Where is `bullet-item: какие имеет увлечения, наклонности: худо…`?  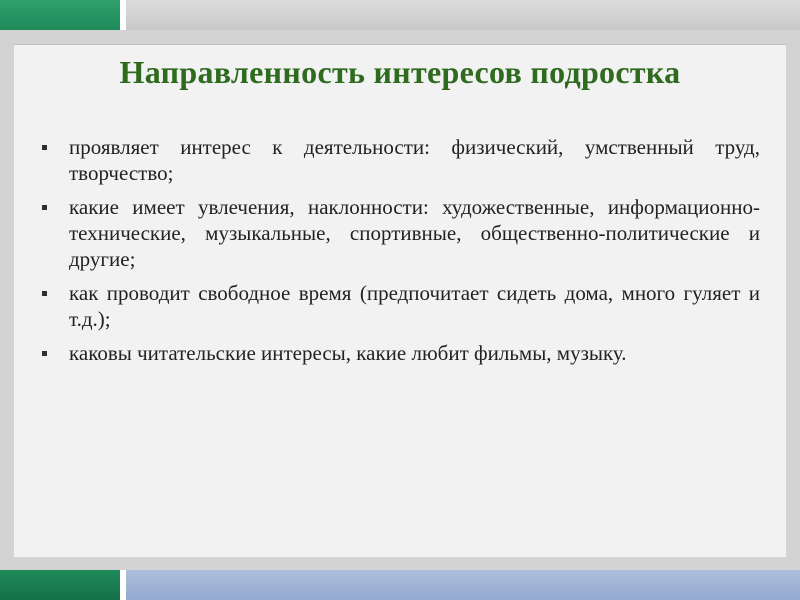 bullet-item: какие имеет увлечения, наклонности: худо… is located at coordinates (400, 233).